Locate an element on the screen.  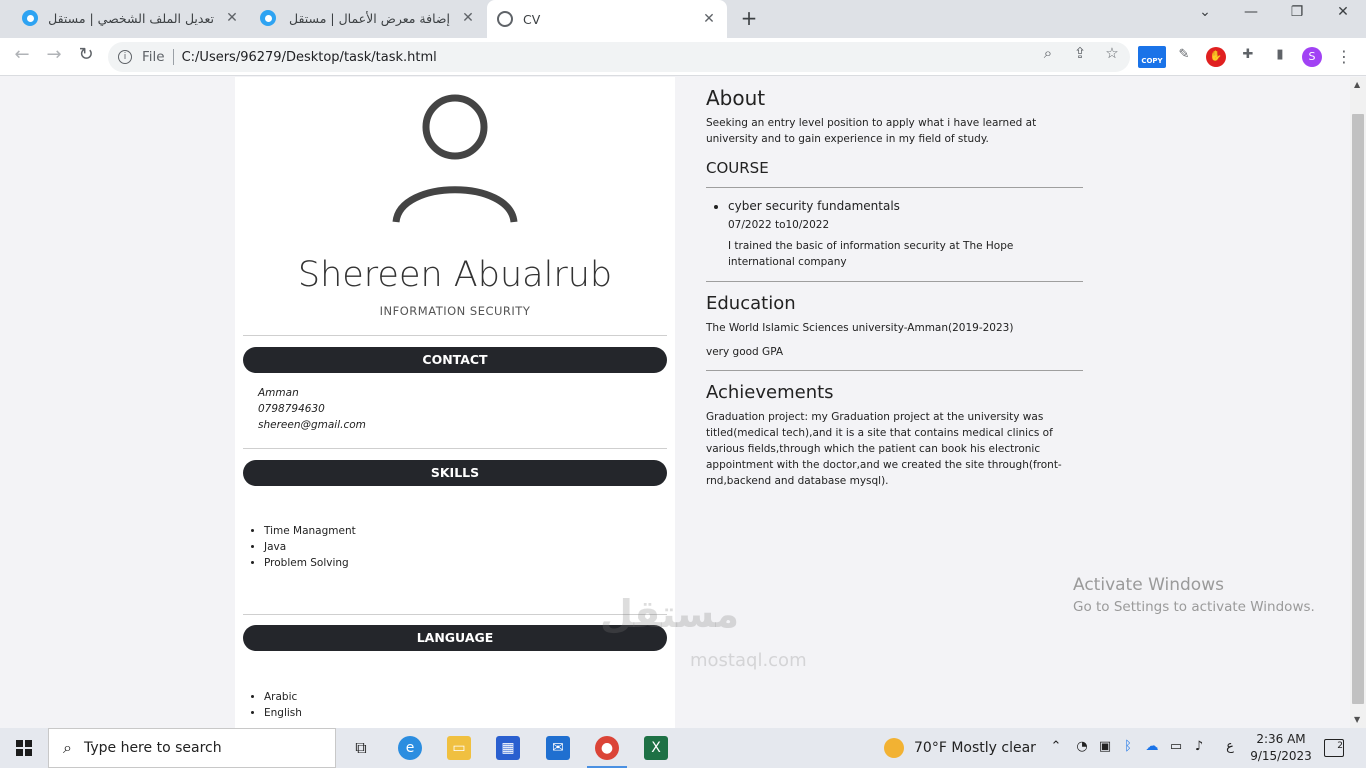
camera-icon: ▣ is located at coordinates (1105, 746).